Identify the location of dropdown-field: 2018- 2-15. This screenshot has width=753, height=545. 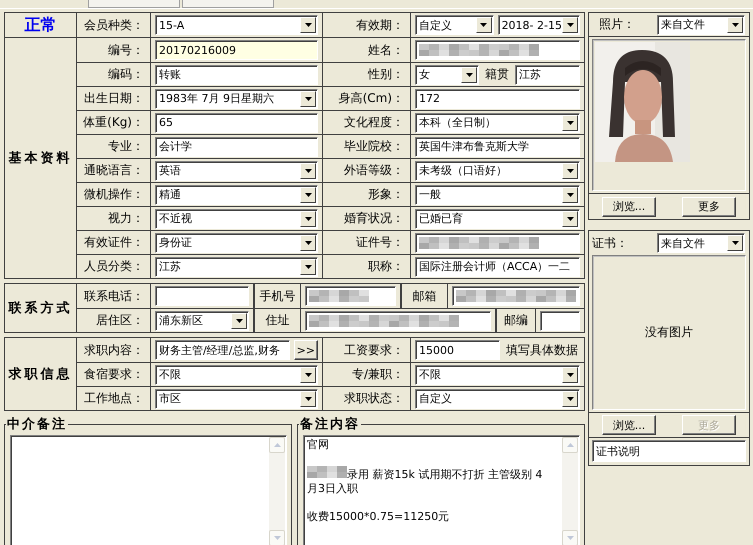
(539, 25).